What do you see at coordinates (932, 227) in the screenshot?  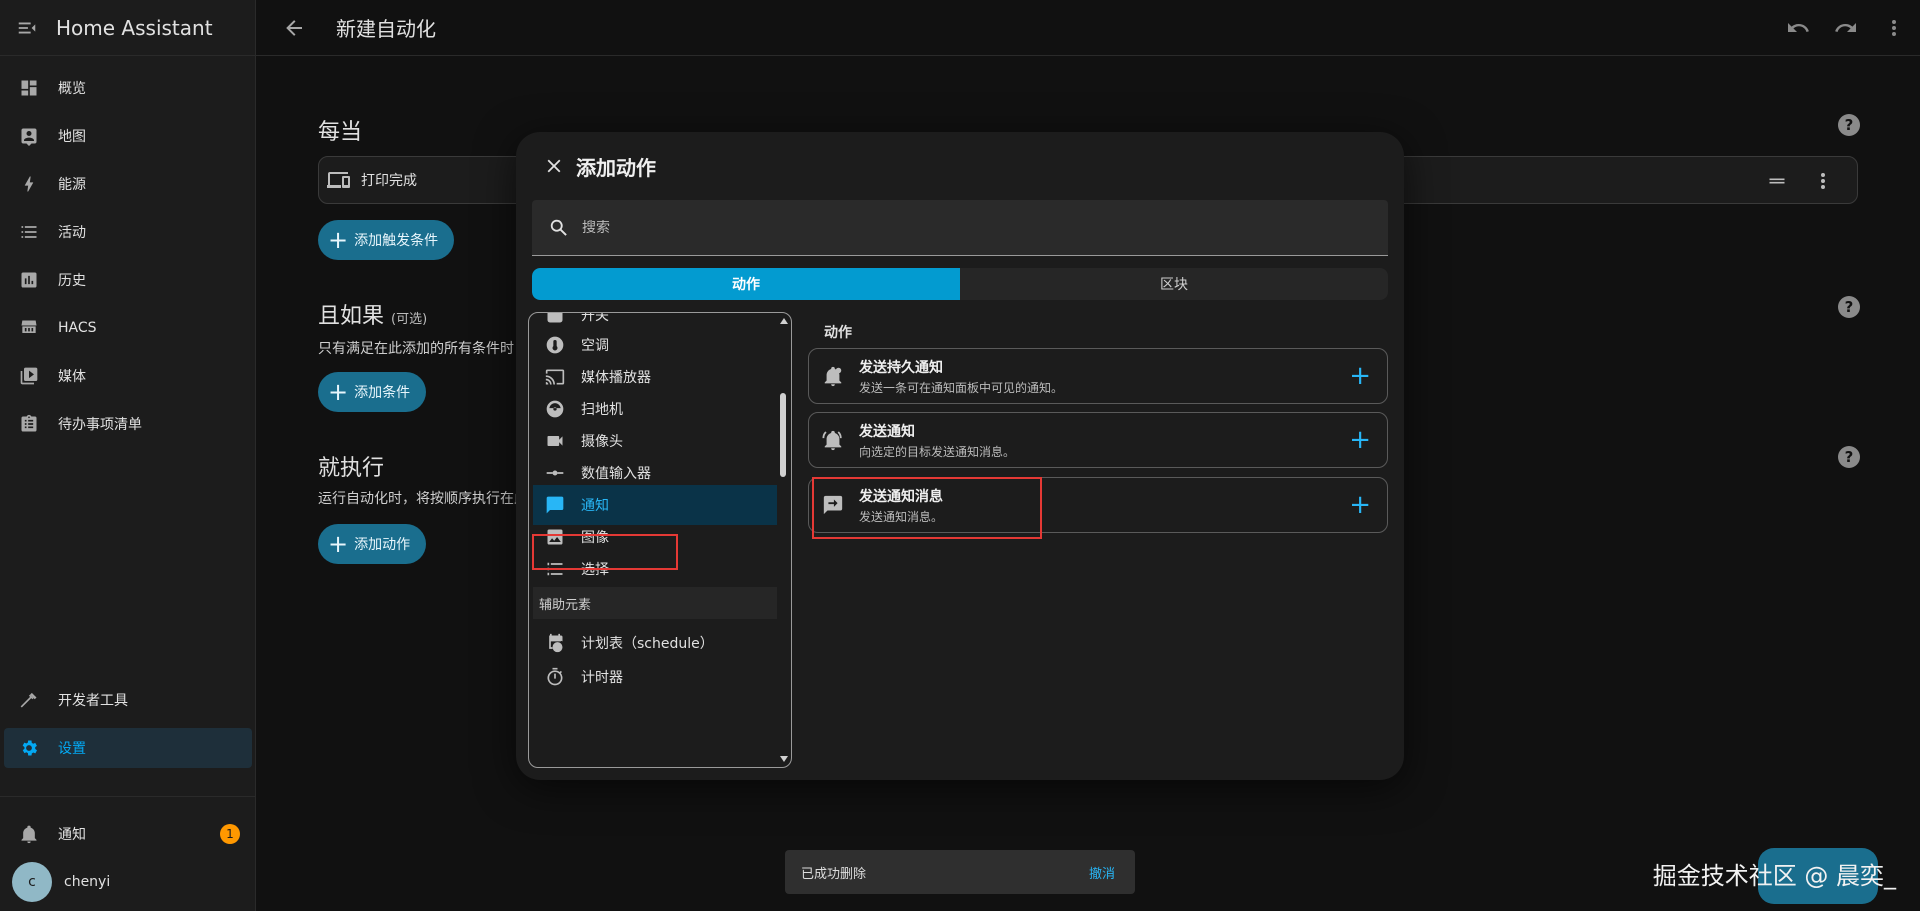 I see `search-input` at bounding box center [932, 227].